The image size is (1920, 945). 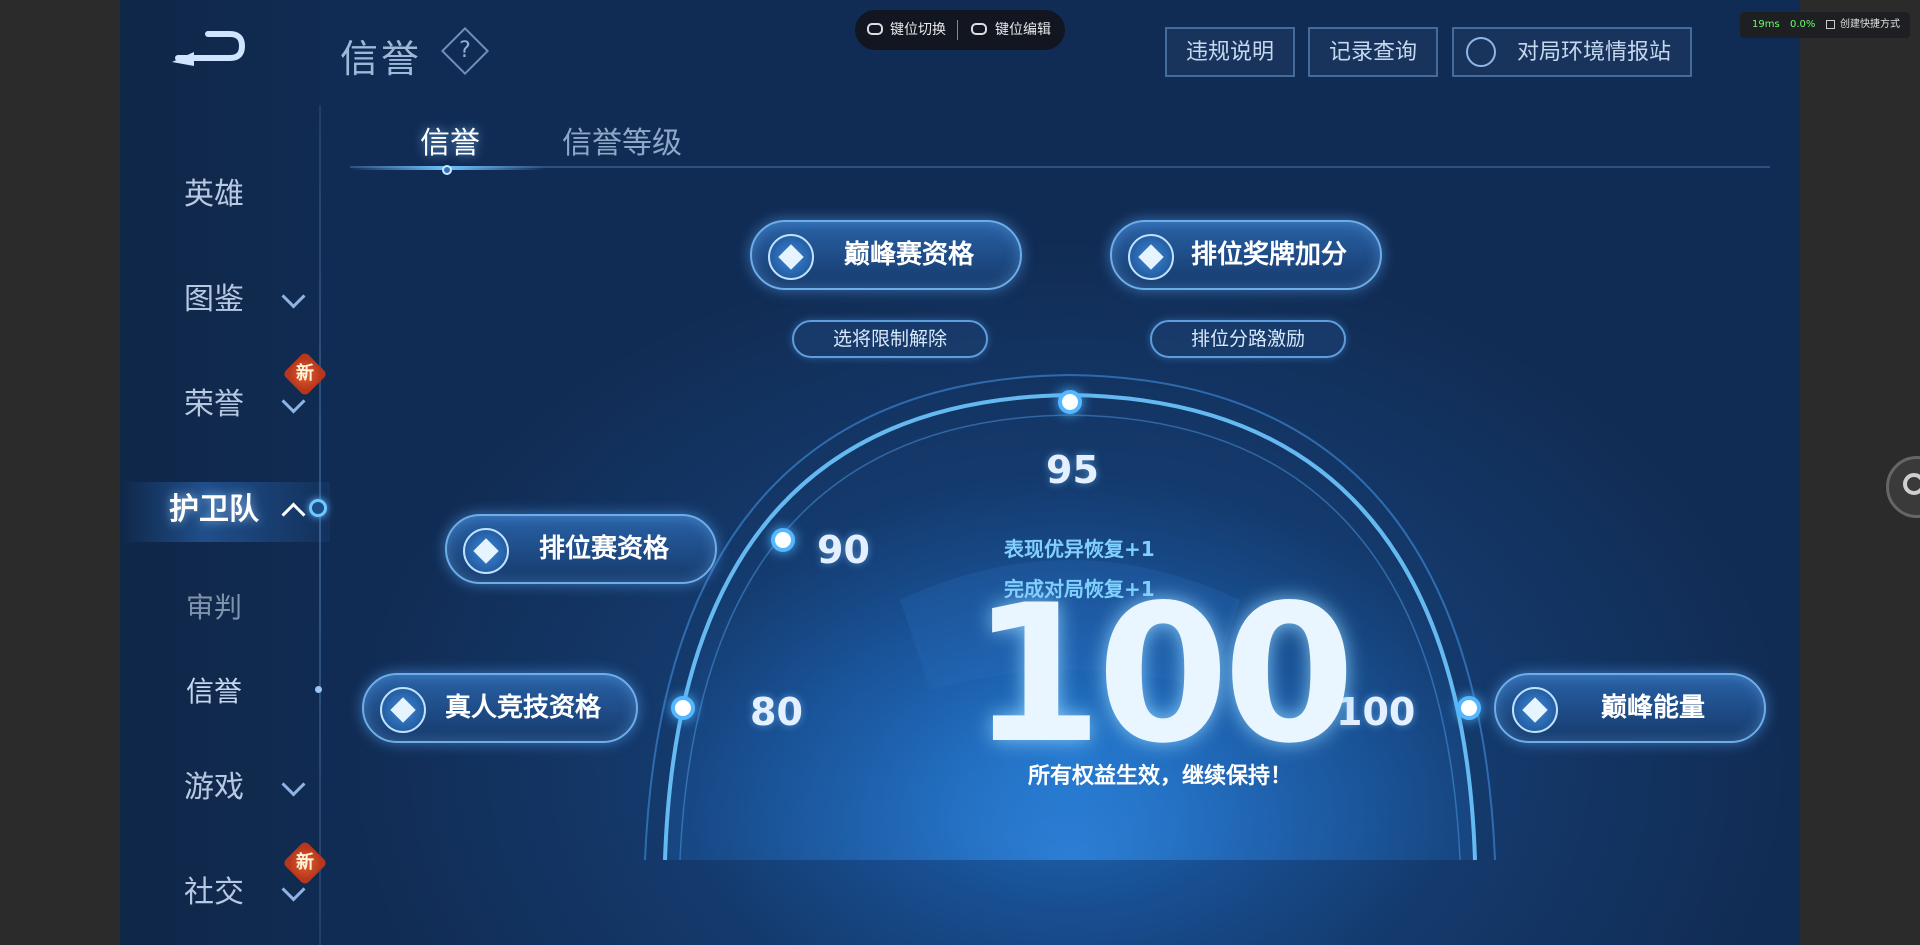 I want to click on tab-divider, so click(x=1060, y=167).